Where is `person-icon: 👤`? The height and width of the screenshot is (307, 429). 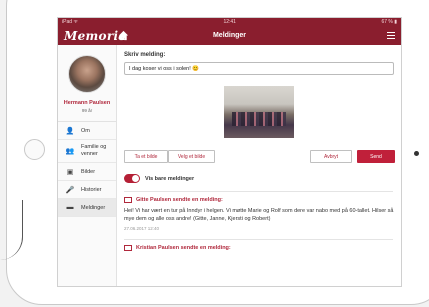 person-icon: 👤 is located at coordinates (70, 131).